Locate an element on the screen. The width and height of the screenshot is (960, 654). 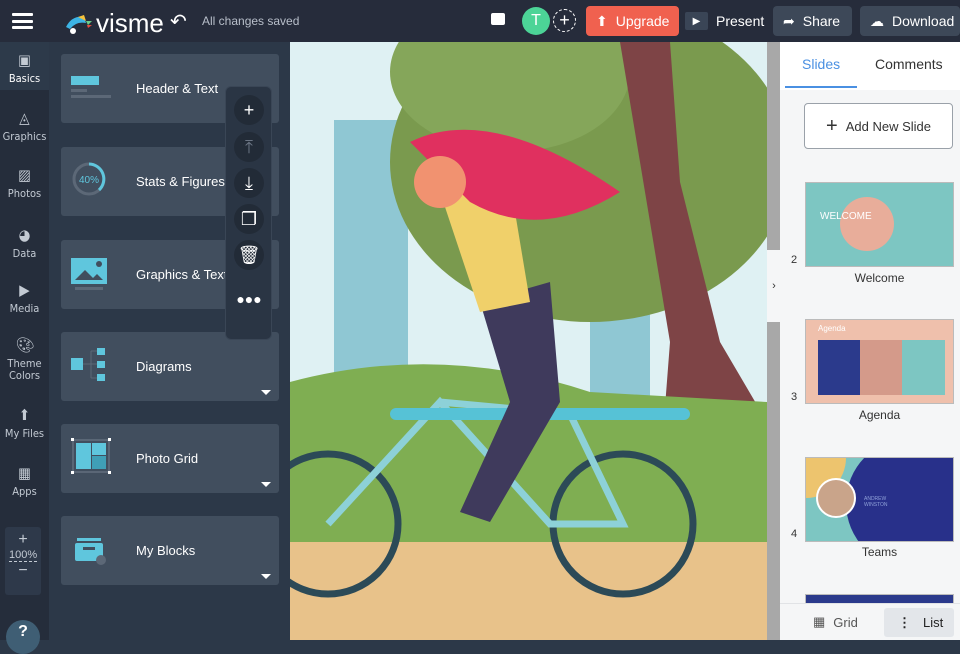
photo-grid-icon is located at coordinates (91, 456).